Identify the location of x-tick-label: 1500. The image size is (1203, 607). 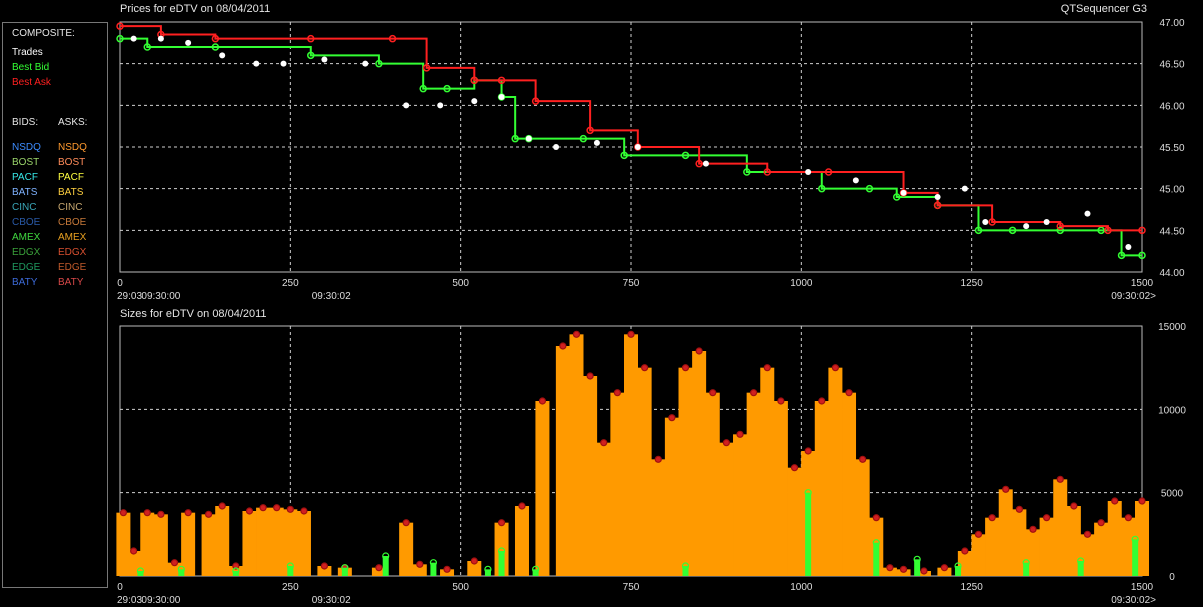
(1142, 587).